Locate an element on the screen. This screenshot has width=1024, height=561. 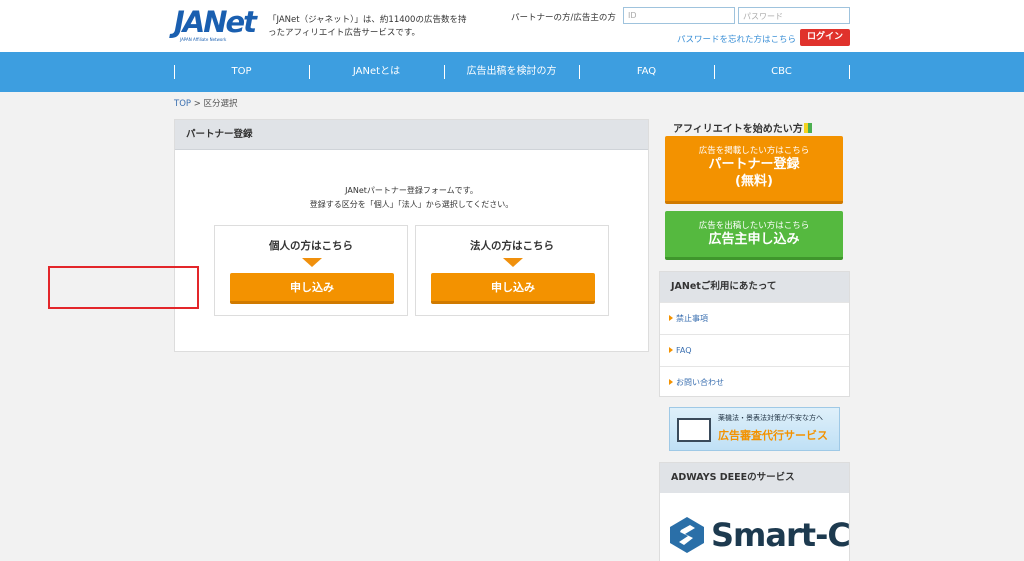
smart-c-icon is located at coordinates (687, 535).